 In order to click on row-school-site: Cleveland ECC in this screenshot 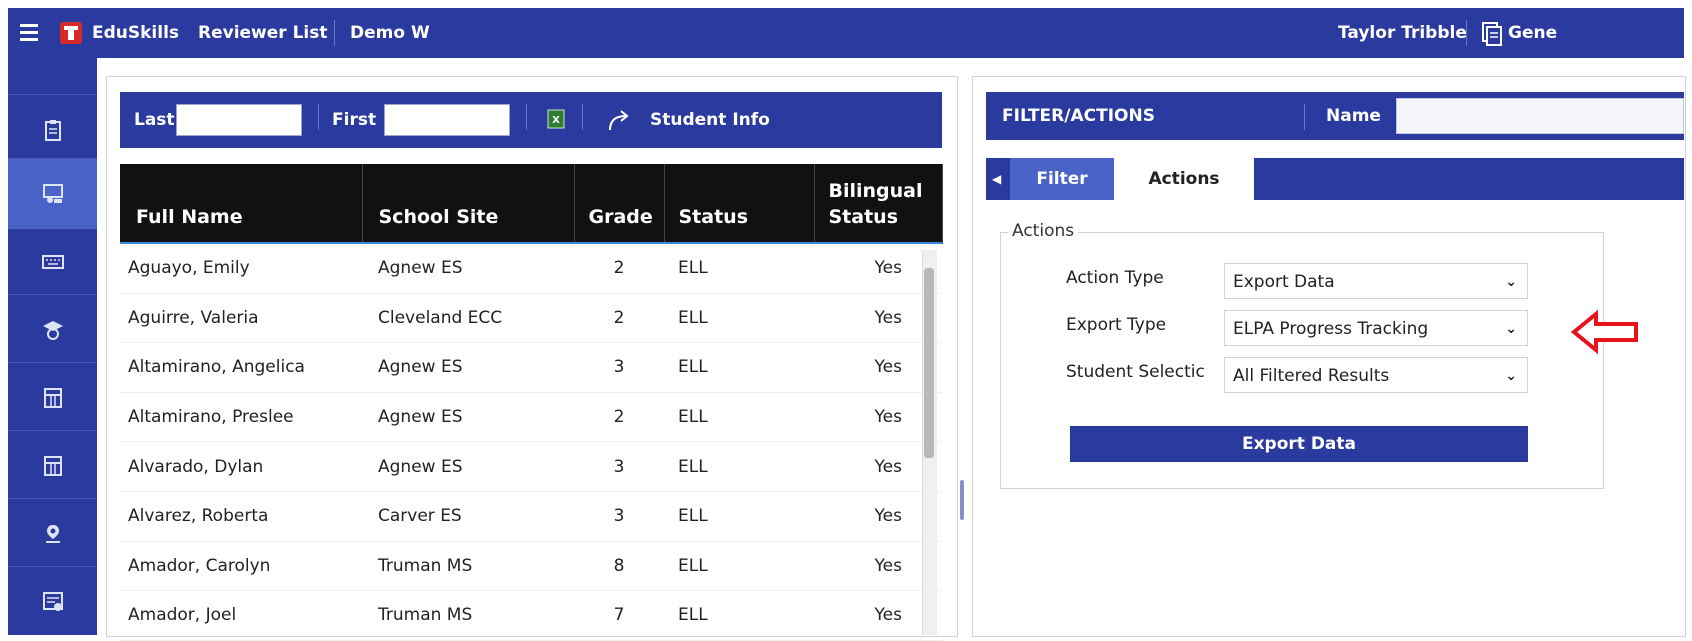, I will do `click(468, 318)`.